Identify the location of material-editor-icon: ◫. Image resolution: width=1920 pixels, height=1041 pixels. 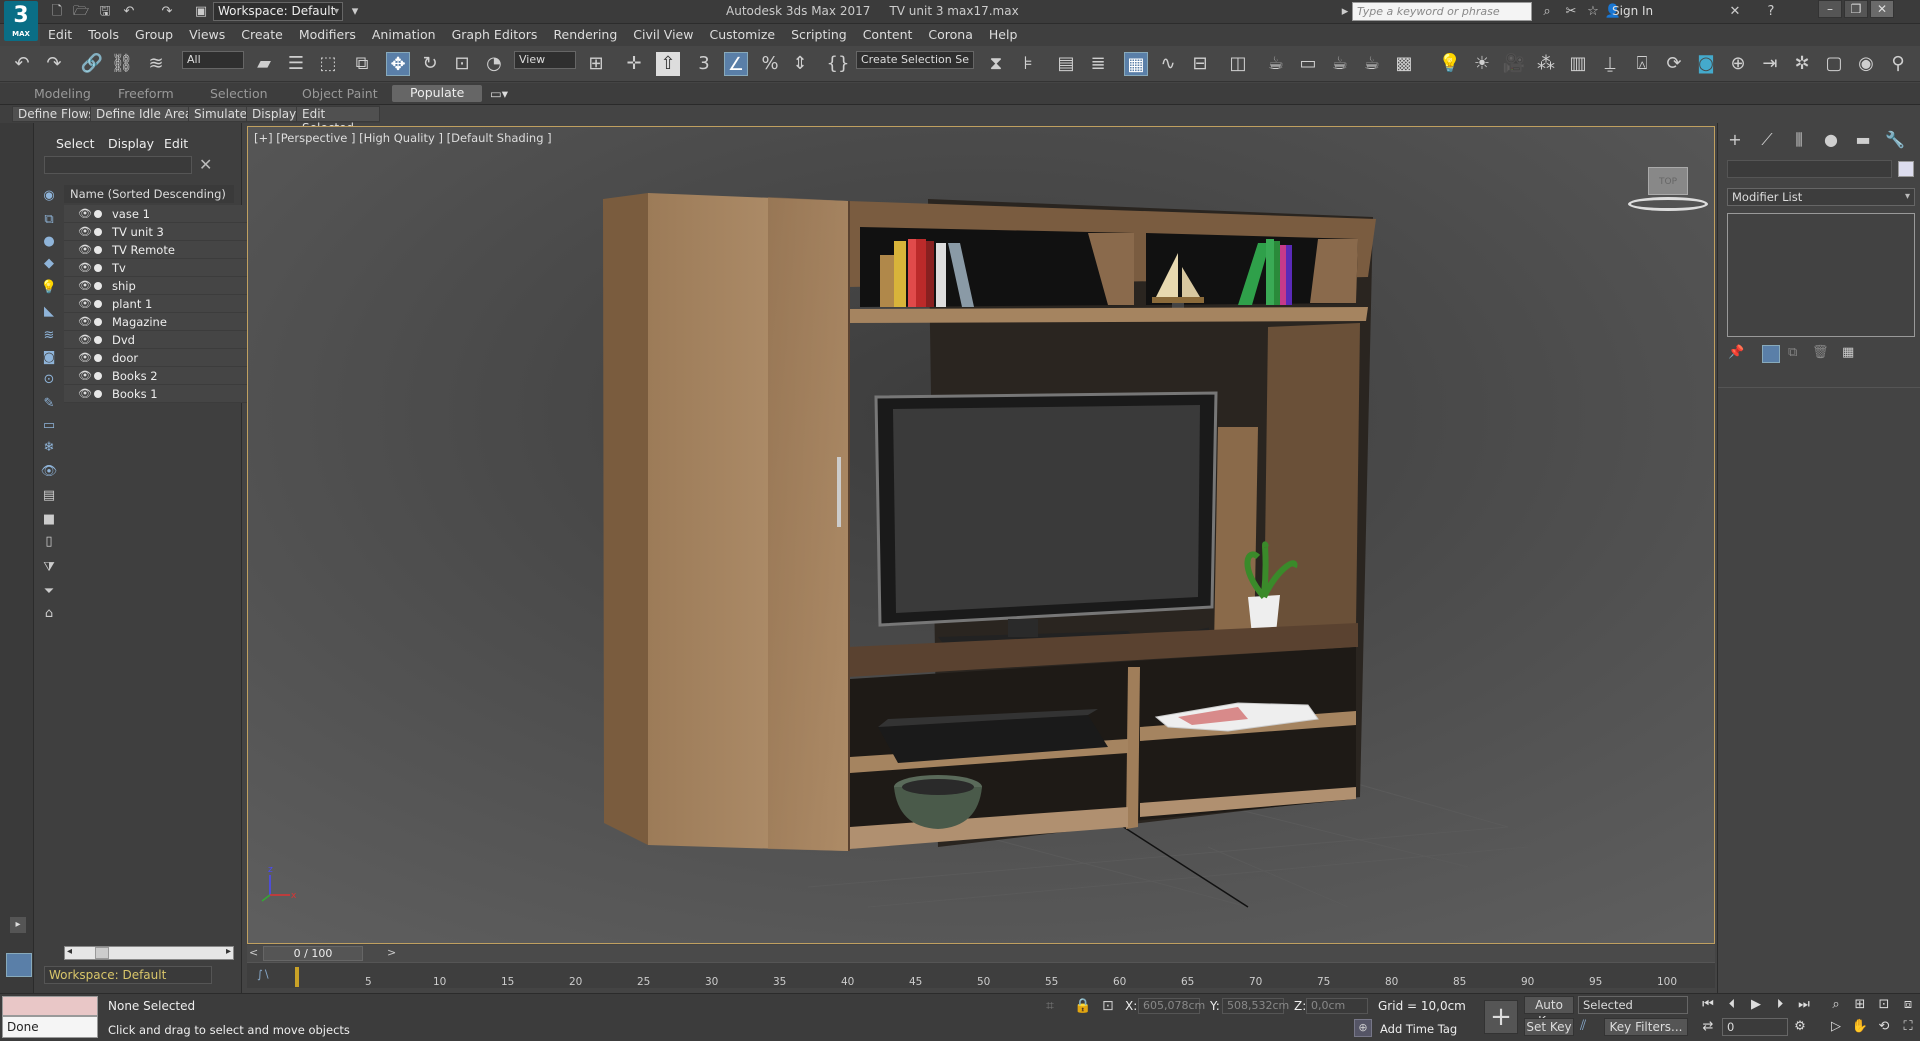
(1238, 64).